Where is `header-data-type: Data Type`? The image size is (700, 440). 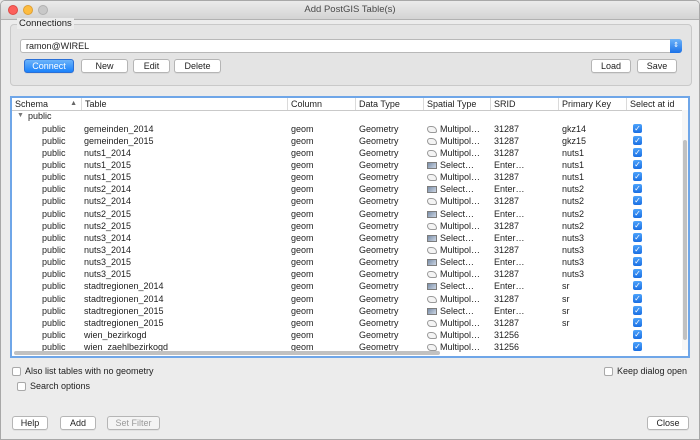
header-data-type: Data Type is located at coordinates (390, 104).